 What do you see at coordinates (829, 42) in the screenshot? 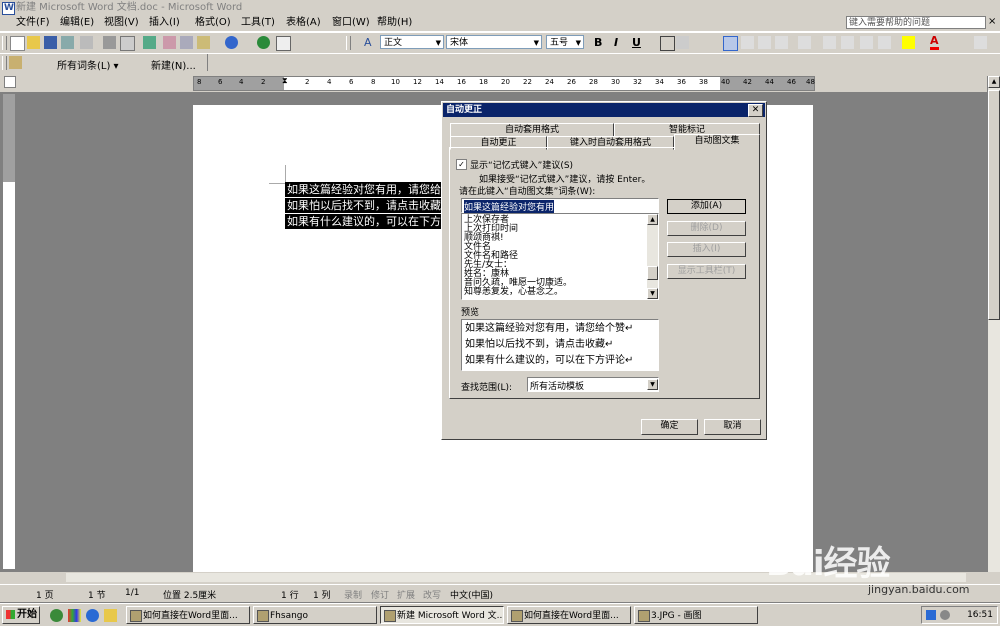
I see `numbering-icon` at bounding box center [829, 42].